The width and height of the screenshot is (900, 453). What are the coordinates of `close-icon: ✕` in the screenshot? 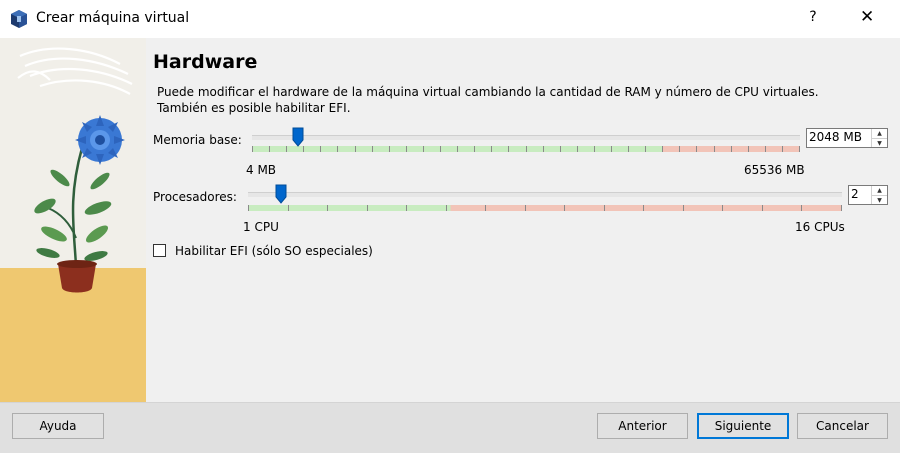 It's located at (867, 17).